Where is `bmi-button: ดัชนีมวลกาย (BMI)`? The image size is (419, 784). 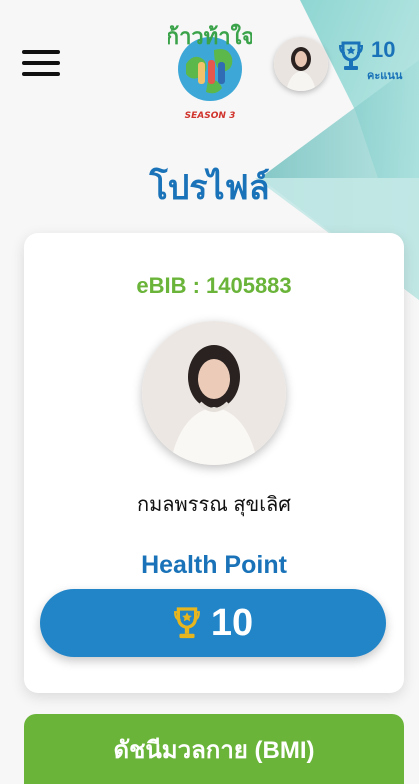
bmi-button: ดัชนีมวลกาย (BMI) is located at coordinates (214, 749).